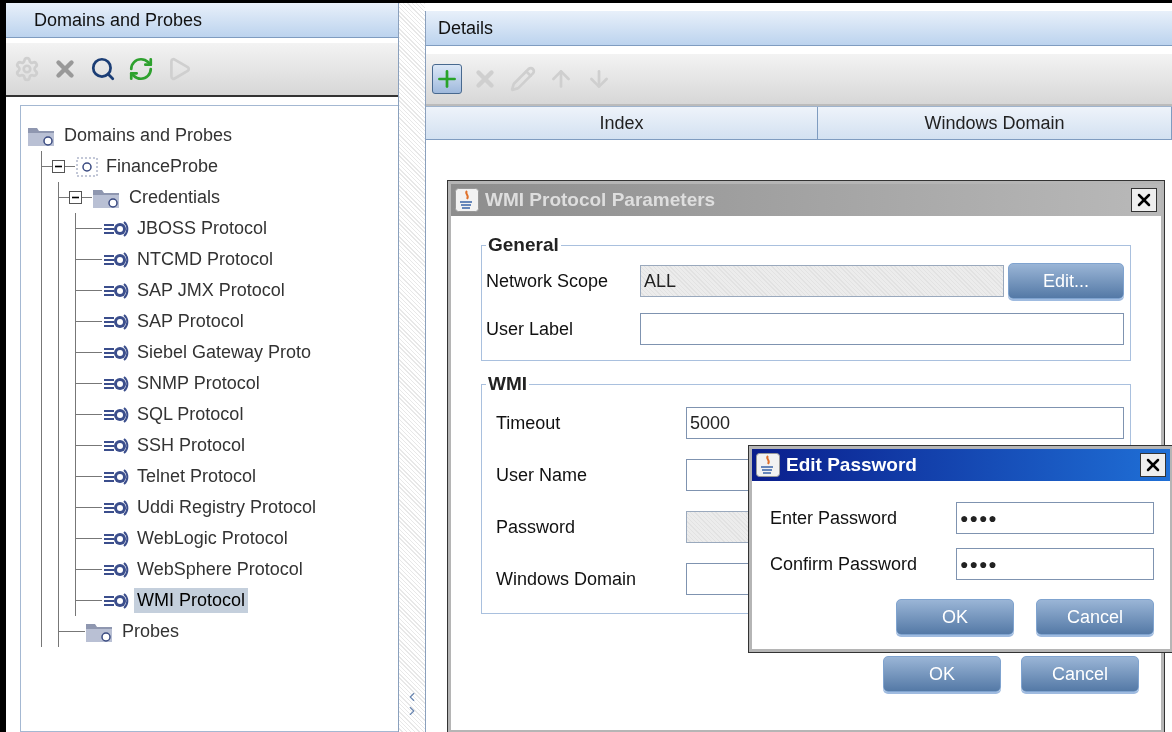  I want to click on tree-item: SAP JMX Protocol, so click(211, 290).